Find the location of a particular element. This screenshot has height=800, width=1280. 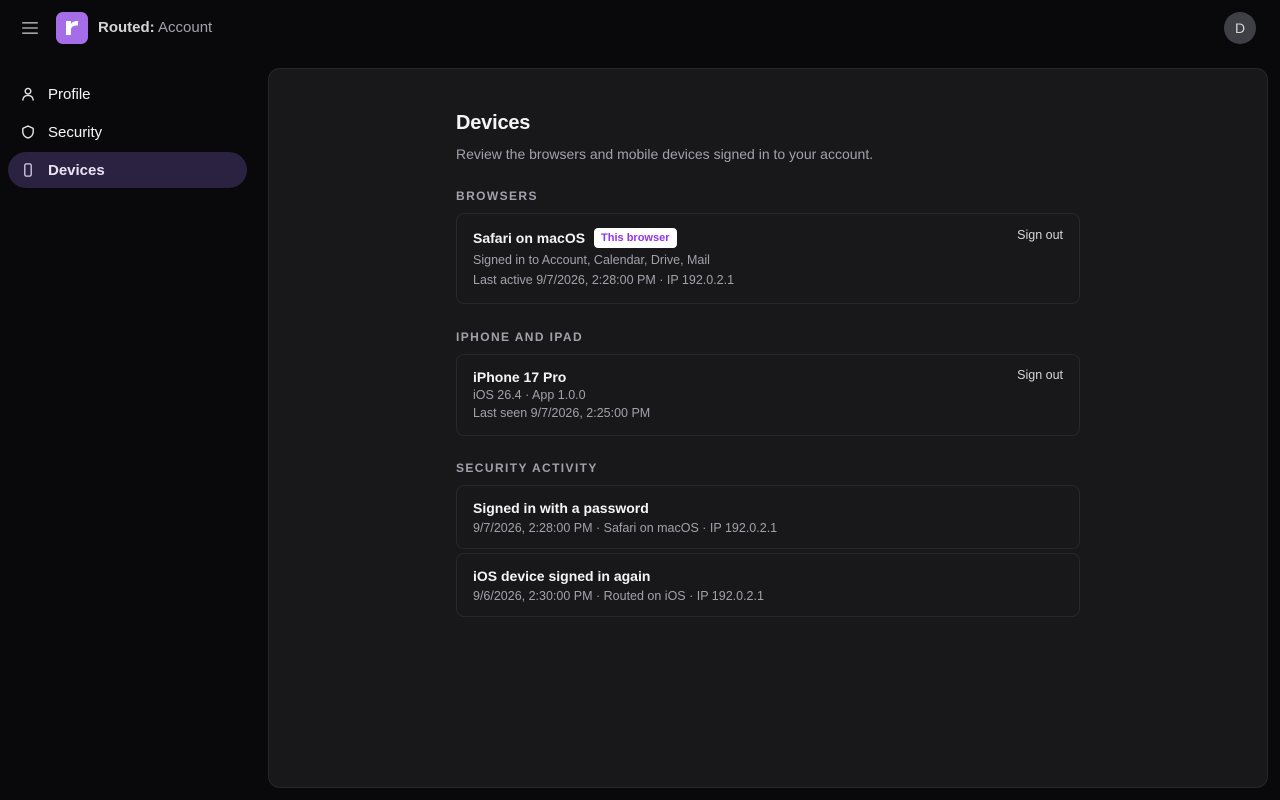

person-icon is located at coordinates (28, 94).